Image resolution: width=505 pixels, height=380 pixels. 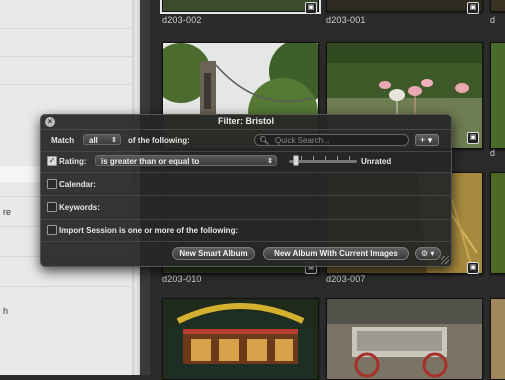 What do you see at coordinates (52, 230) in the screenshot?
I see `import-session-checkbox` at bounding box center [52, 230].